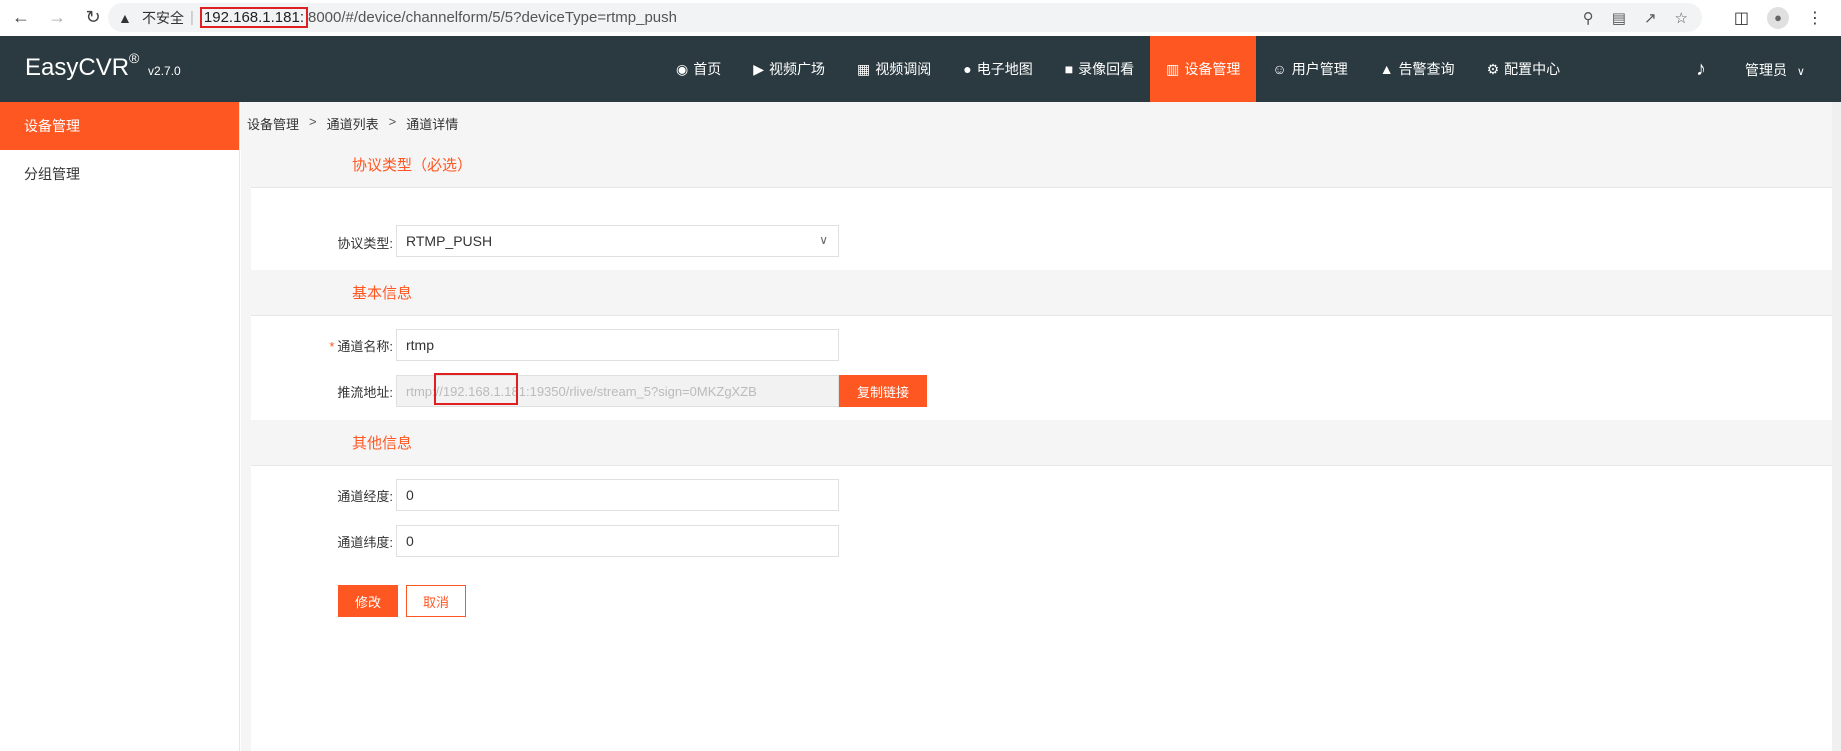 The width and height of the screenshot is (1841, 751). I want to click on nav-label: 视频广场, so click(797, 69).